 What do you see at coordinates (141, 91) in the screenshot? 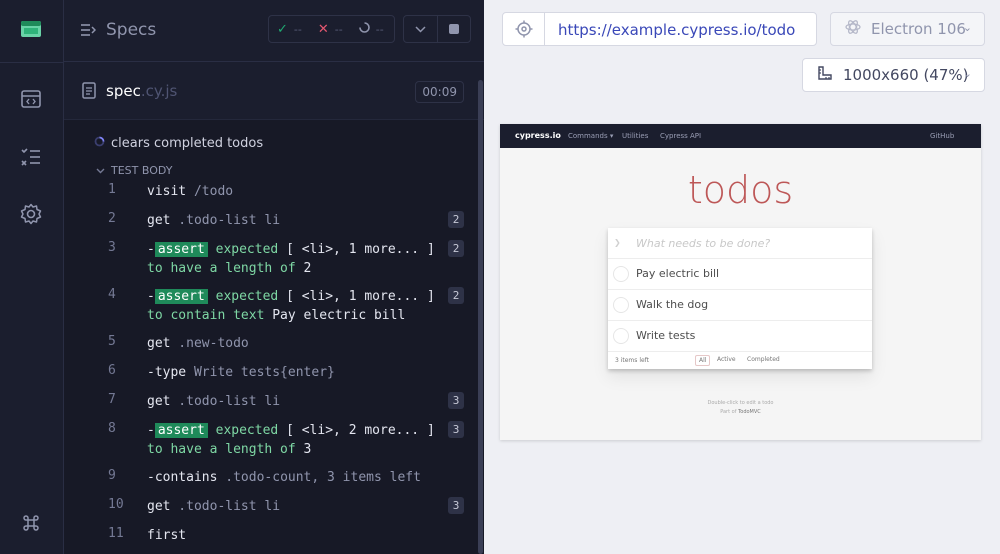
I see `spec-file-name: spec.cy.js` at bounding box center [141, 91].